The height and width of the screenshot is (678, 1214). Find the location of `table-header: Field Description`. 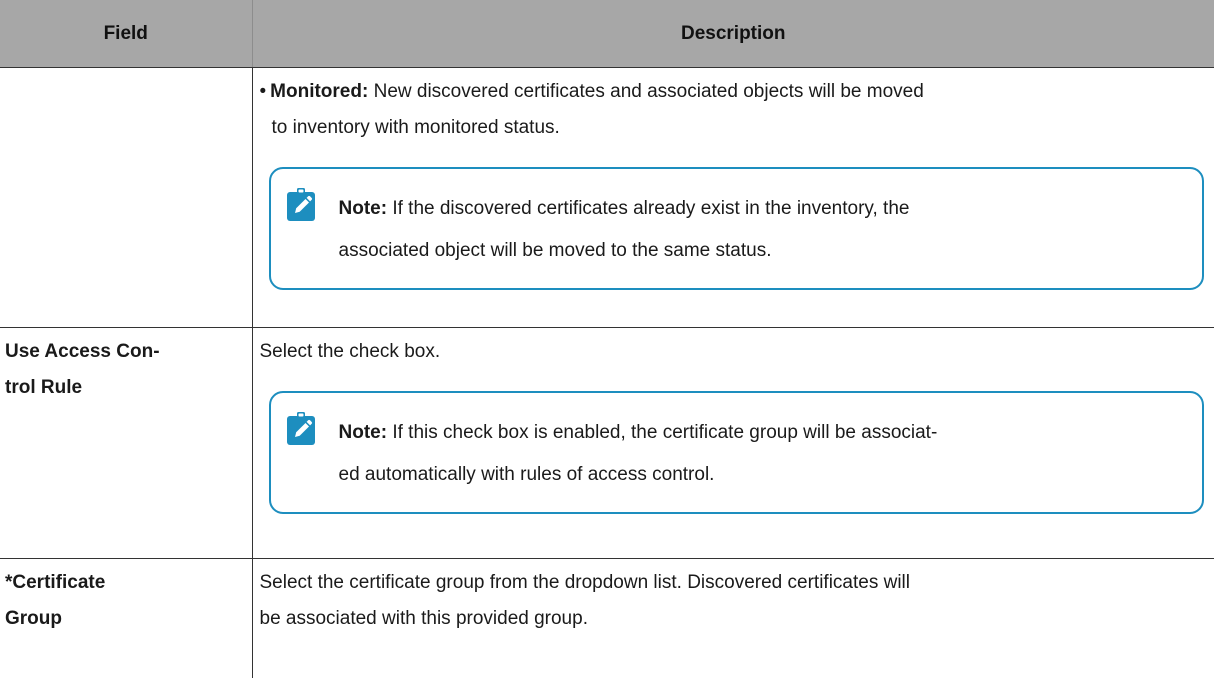

table-header: Field Description is located at coordinates (607, 34).